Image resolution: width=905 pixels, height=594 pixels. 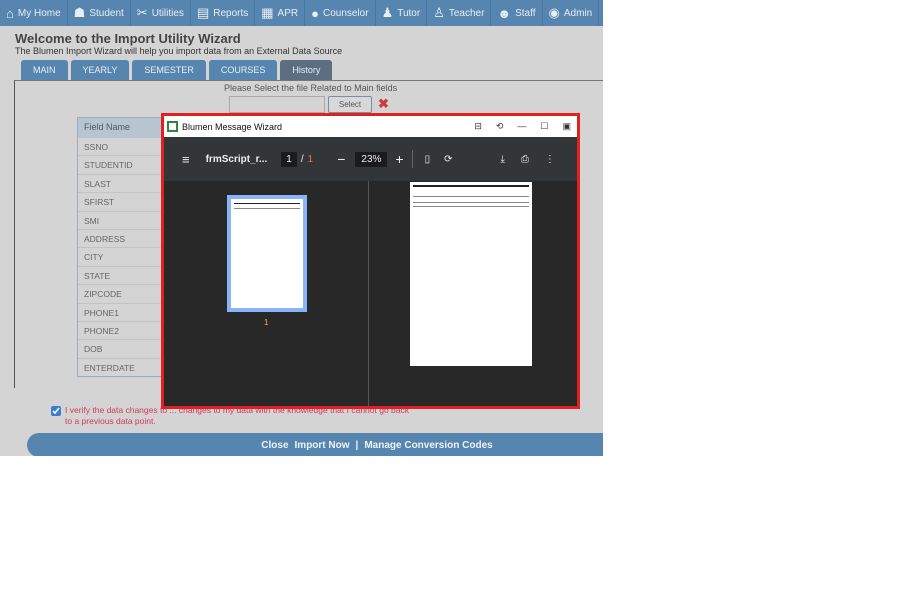 What do you see at coordinates (428, 445) in the screenshot?
I see `manage-codes-link: Manage Conversion Codes` at bounding box center [428, 445].